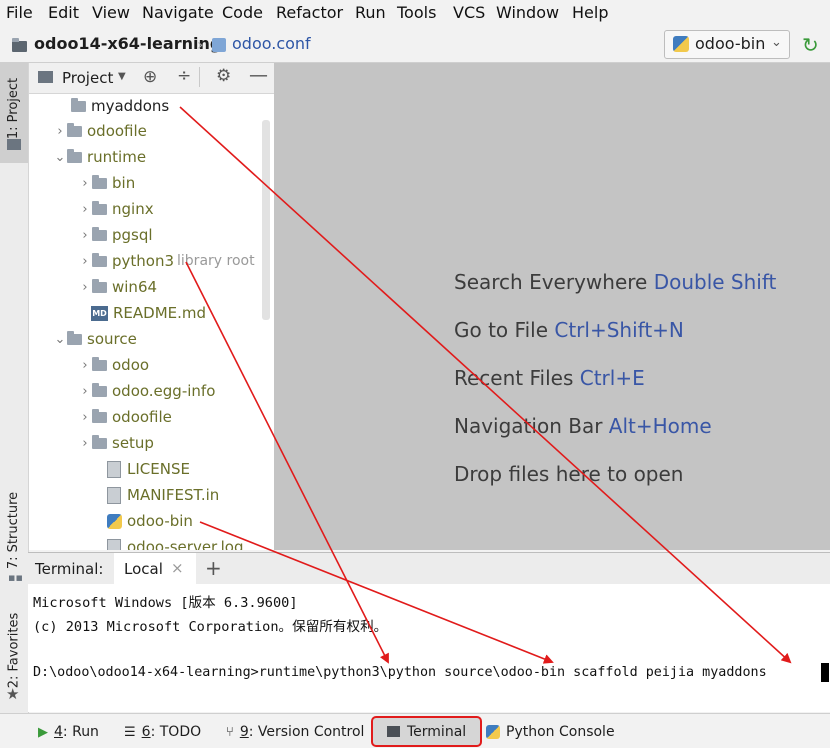  I want to click on terminal-tab-local: Local ×, so click(155, 569).